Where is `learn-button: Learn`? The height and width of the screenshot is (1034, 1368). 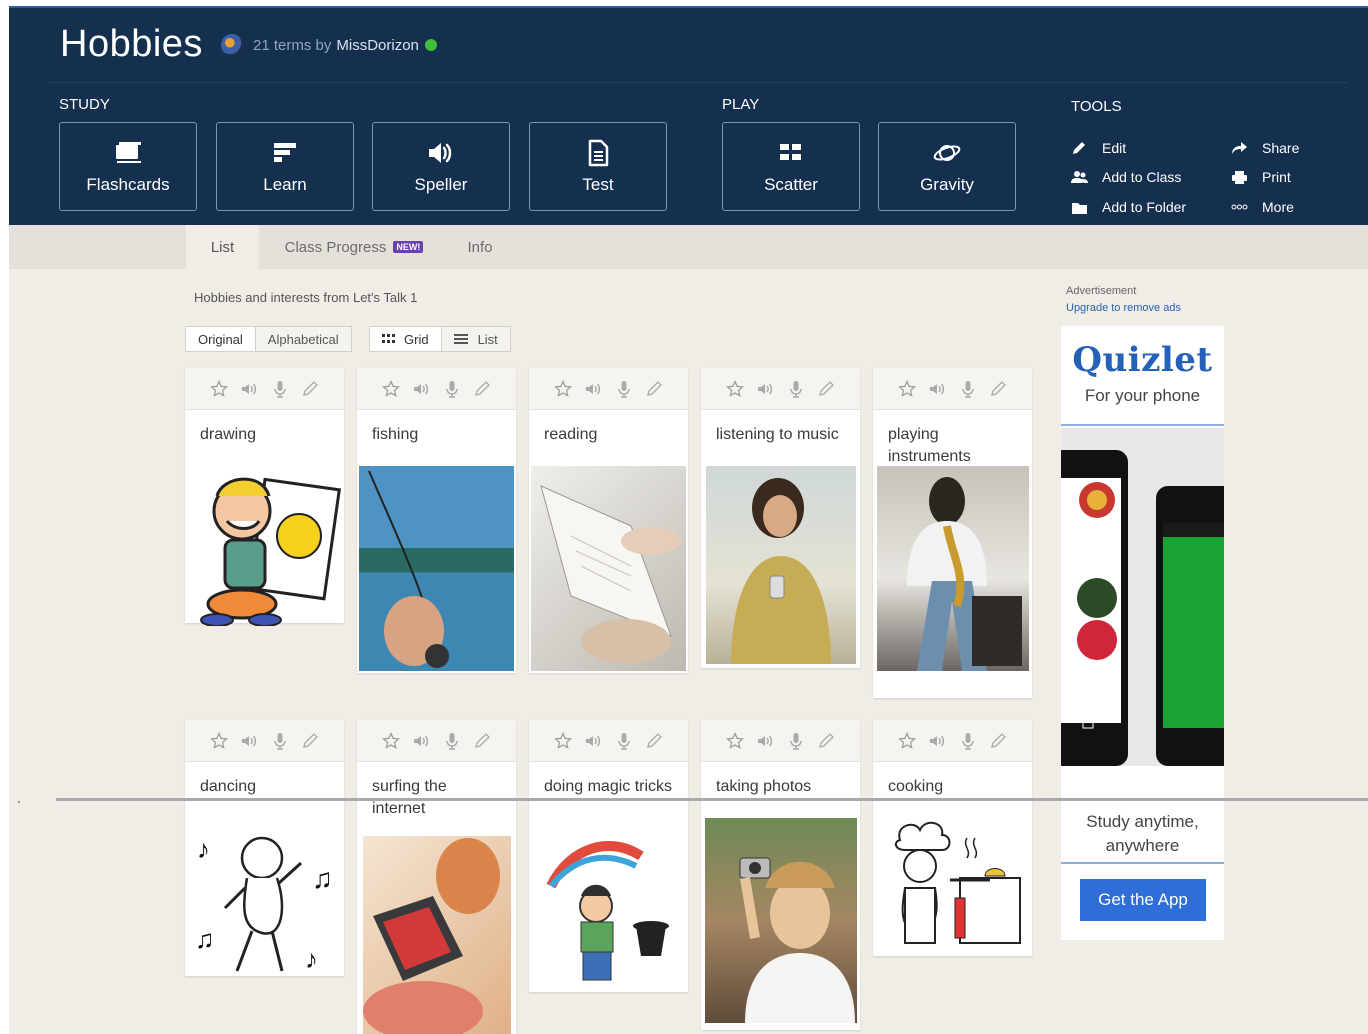 learn-button: Learn is located at coordinates (285, 166).